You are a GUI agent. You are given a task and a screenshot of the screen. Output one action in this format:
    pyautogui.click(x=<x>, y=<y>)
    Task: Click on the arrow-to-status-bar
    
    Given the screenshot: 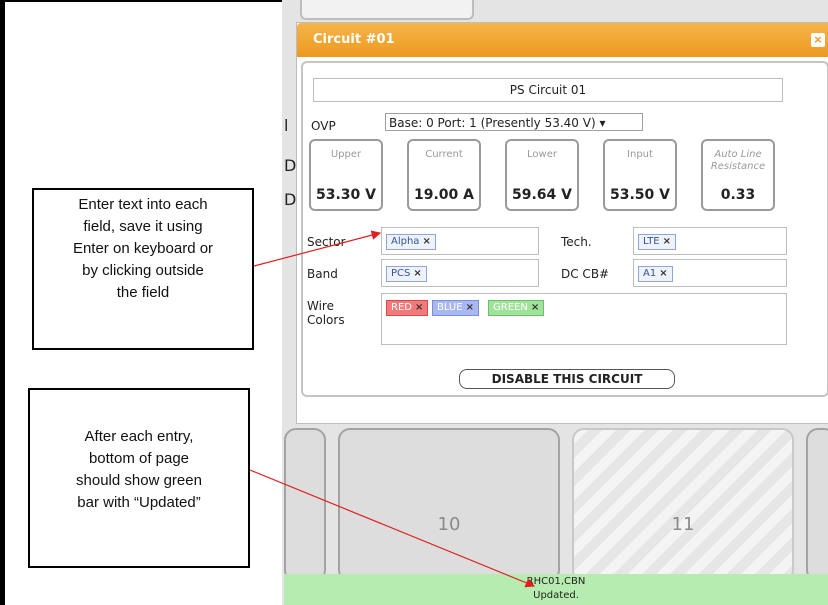 What is the action you would take?
    pyautogui.click(x=392, y=528)
    